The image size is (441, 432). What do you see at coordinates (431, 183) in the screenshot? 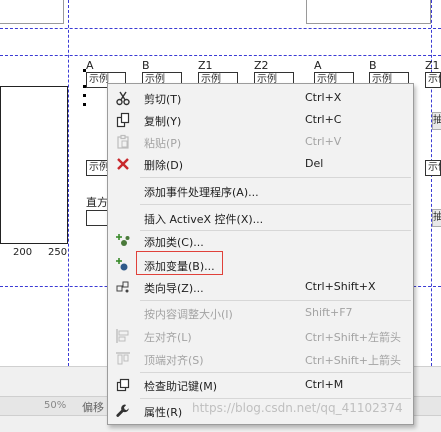
I see `guide-line-right` at bounding box center [431, 183].